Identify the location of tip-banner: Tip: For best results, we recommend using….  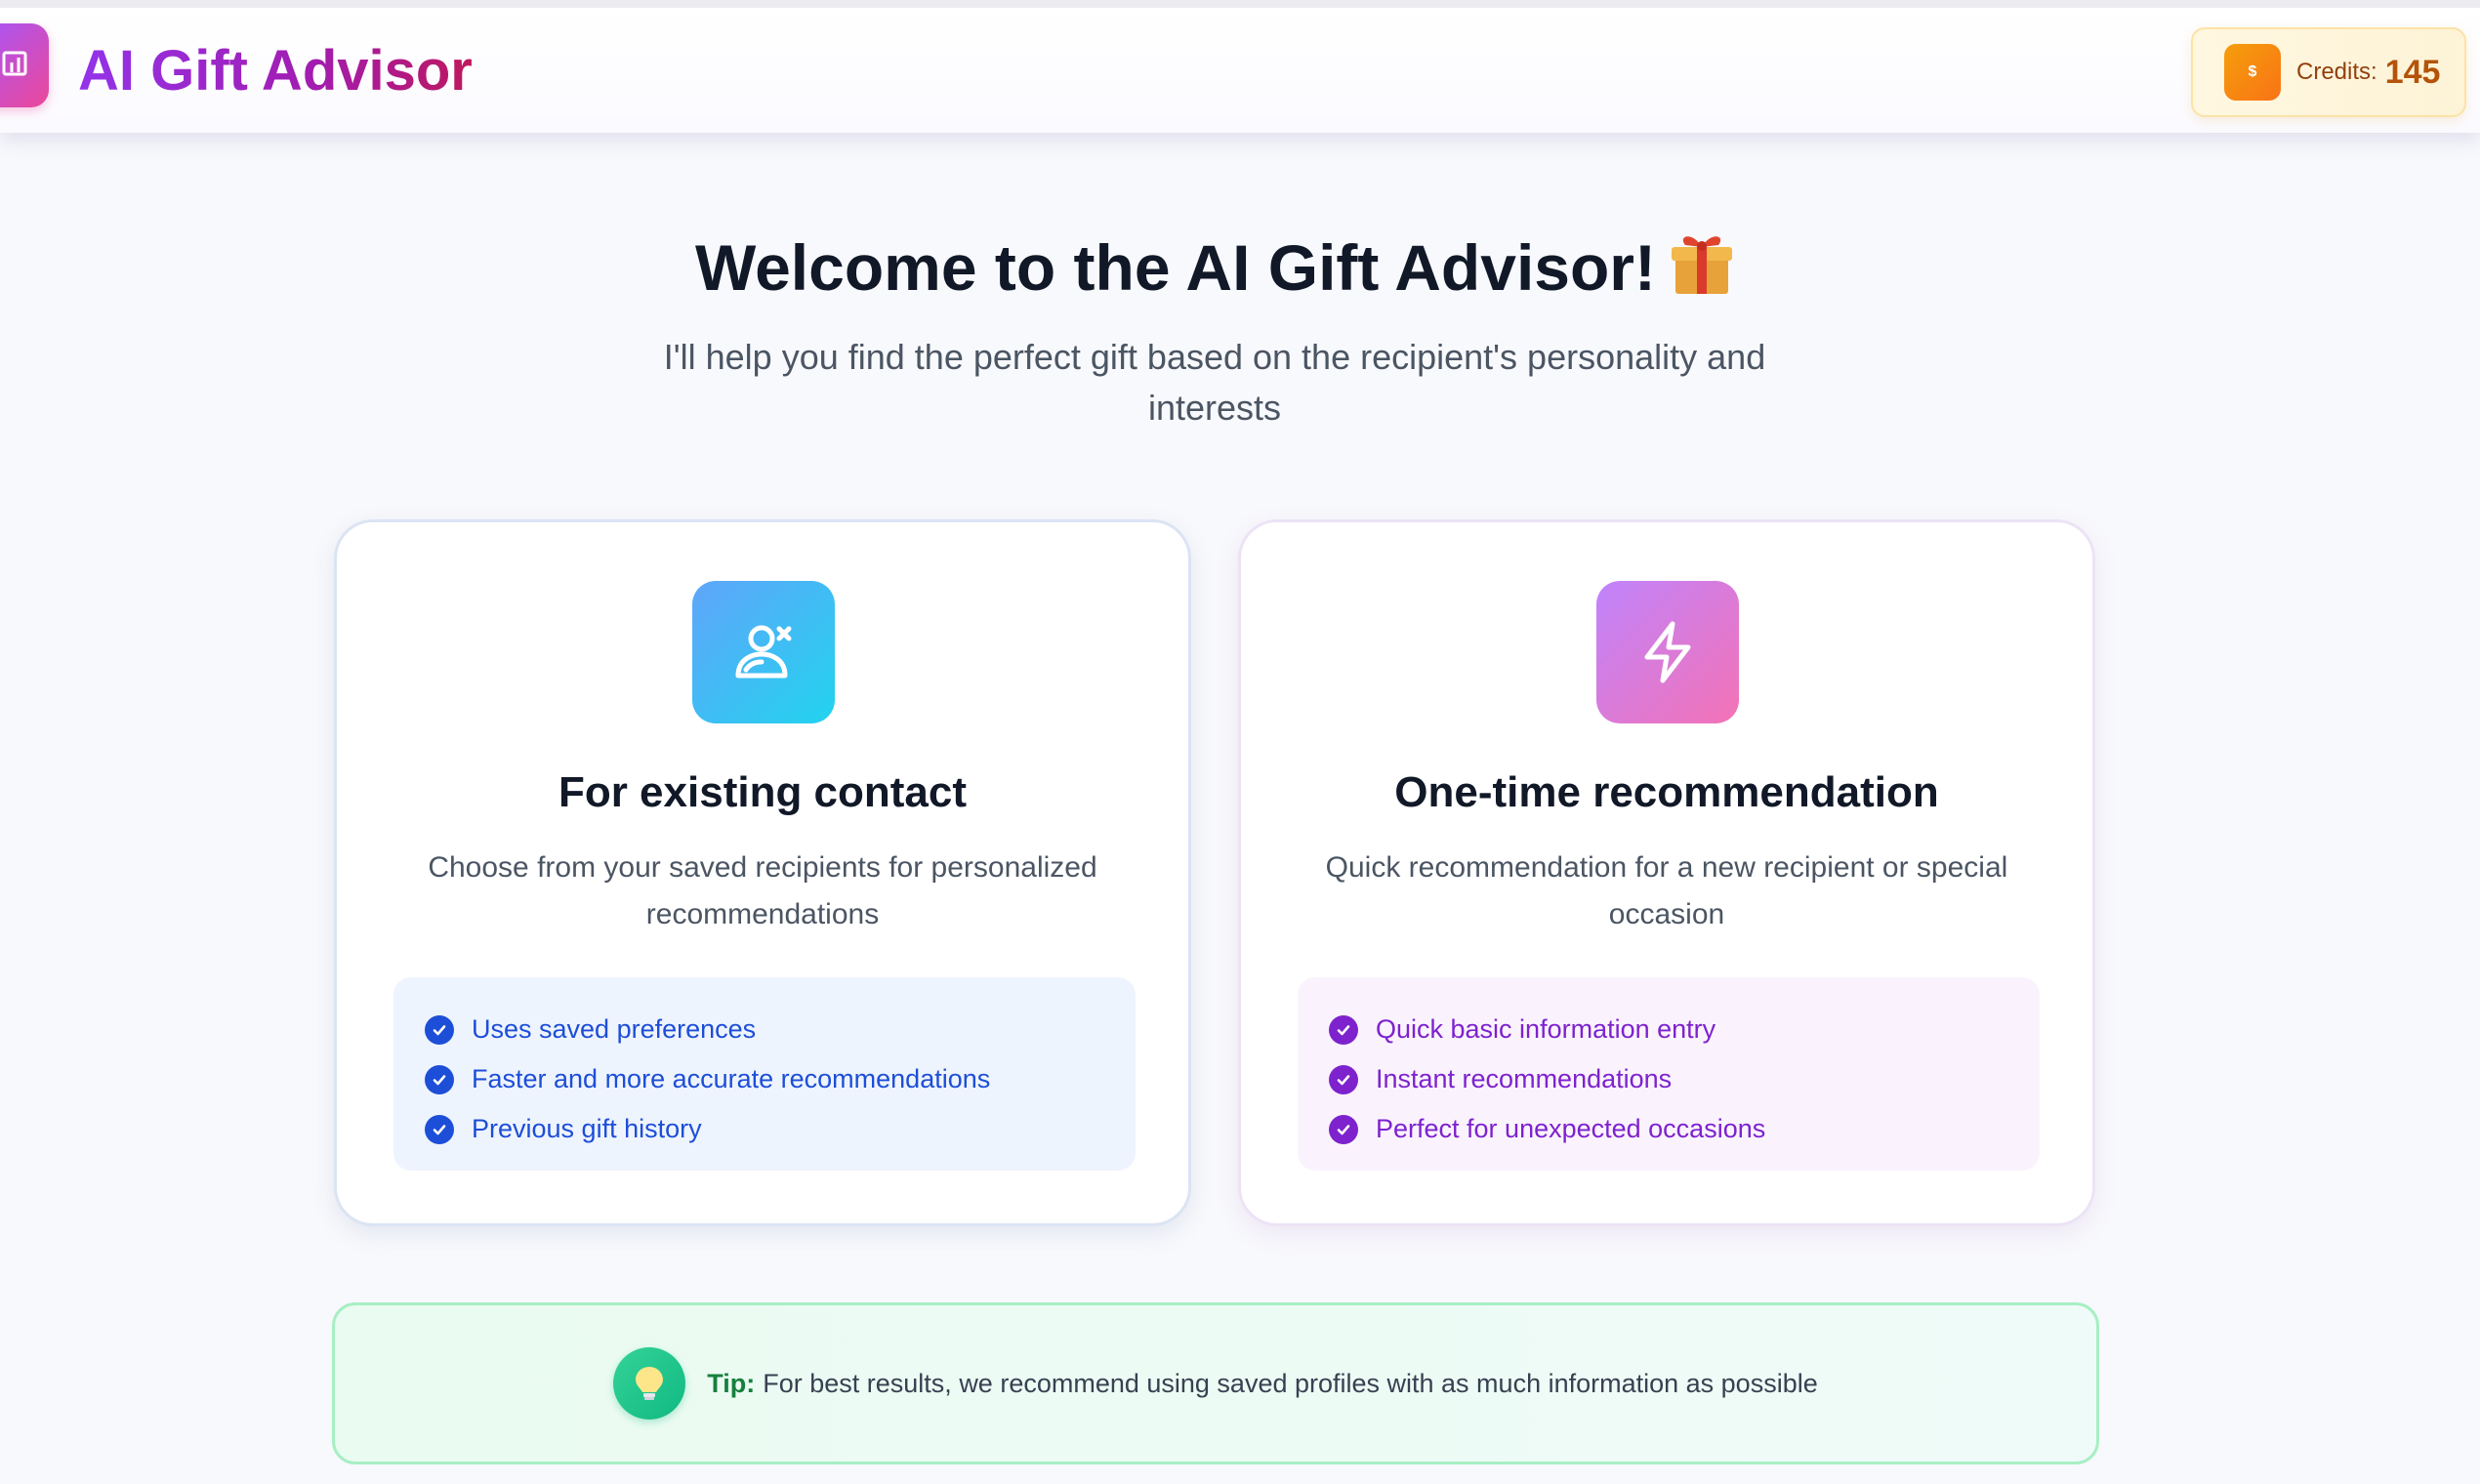
(1215, 1383).